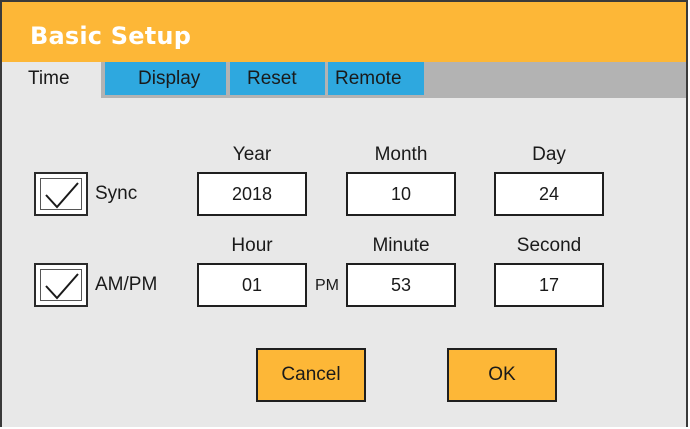  I want to click on month-header: Month, so click(401, 154).